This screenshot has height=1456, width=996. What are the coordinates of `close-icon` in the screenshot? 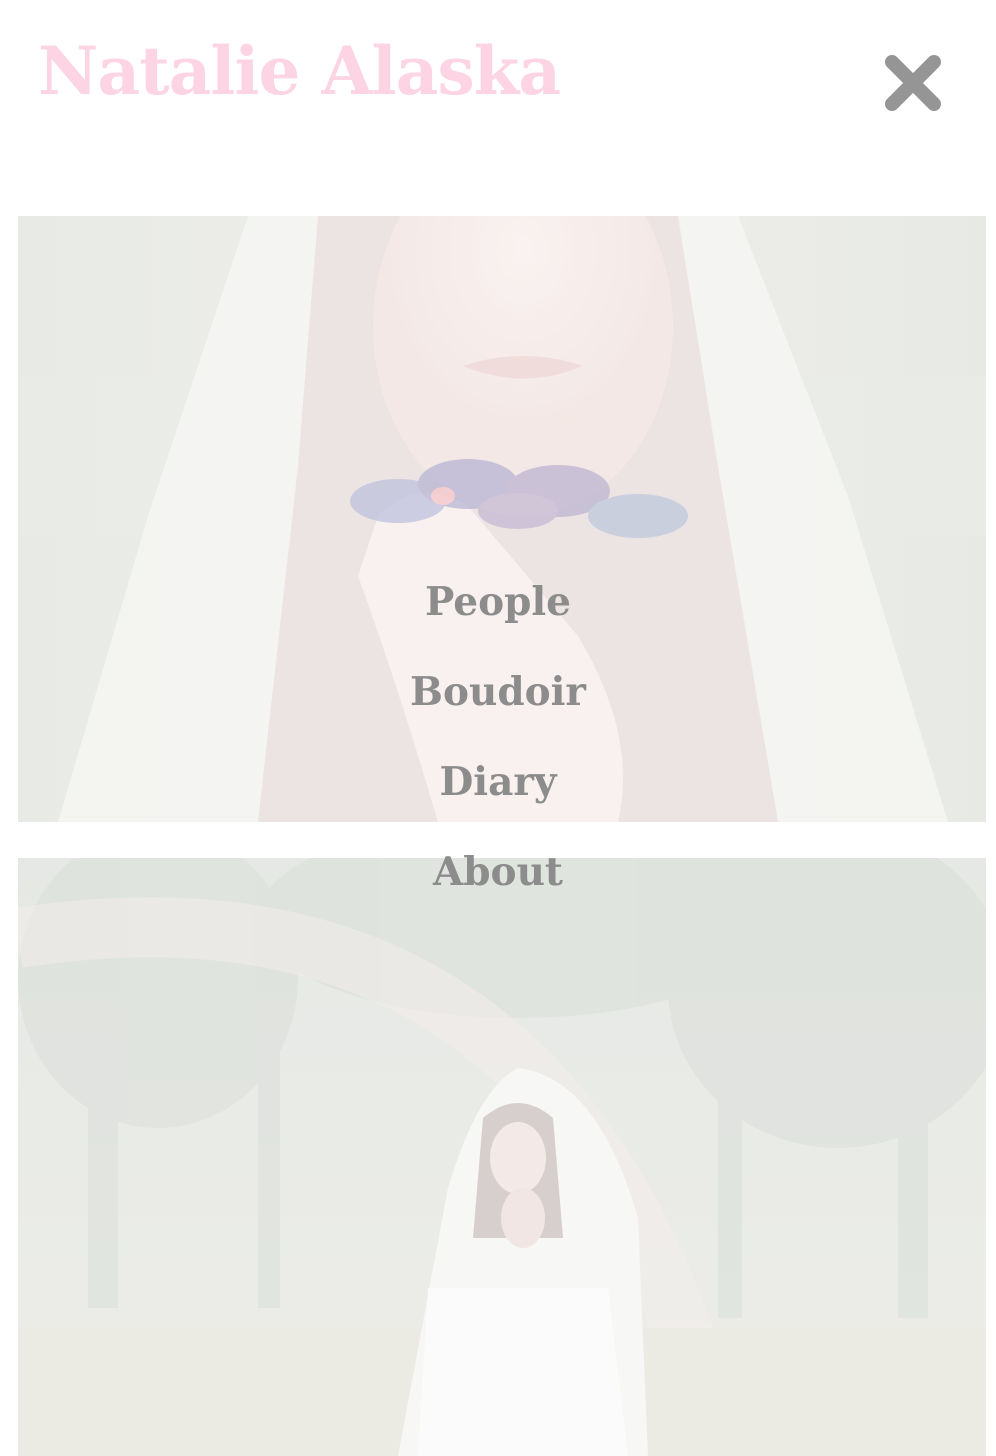 It's located at (913, 83).